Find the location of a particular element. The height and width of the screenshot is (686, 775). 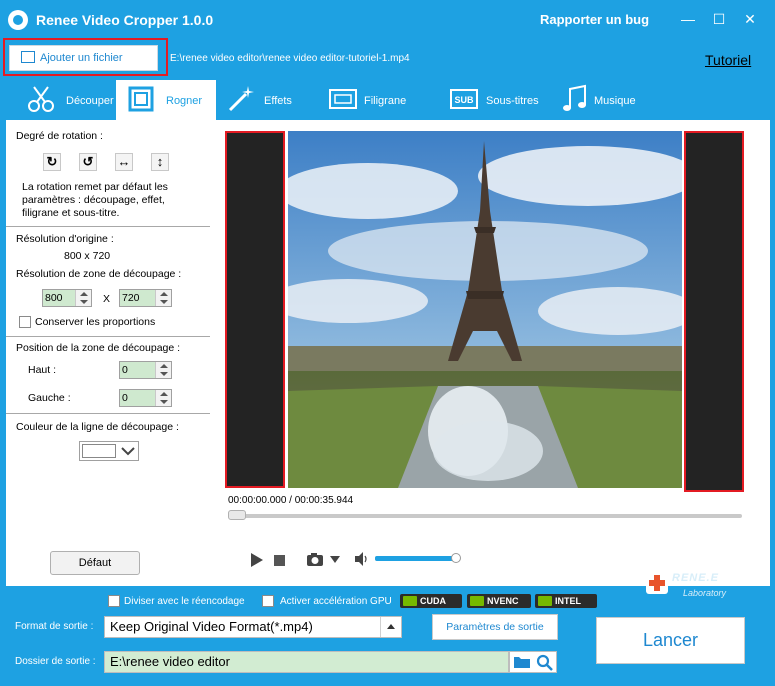

tab-label: Sous-titres is located at coordinates (512, 101).